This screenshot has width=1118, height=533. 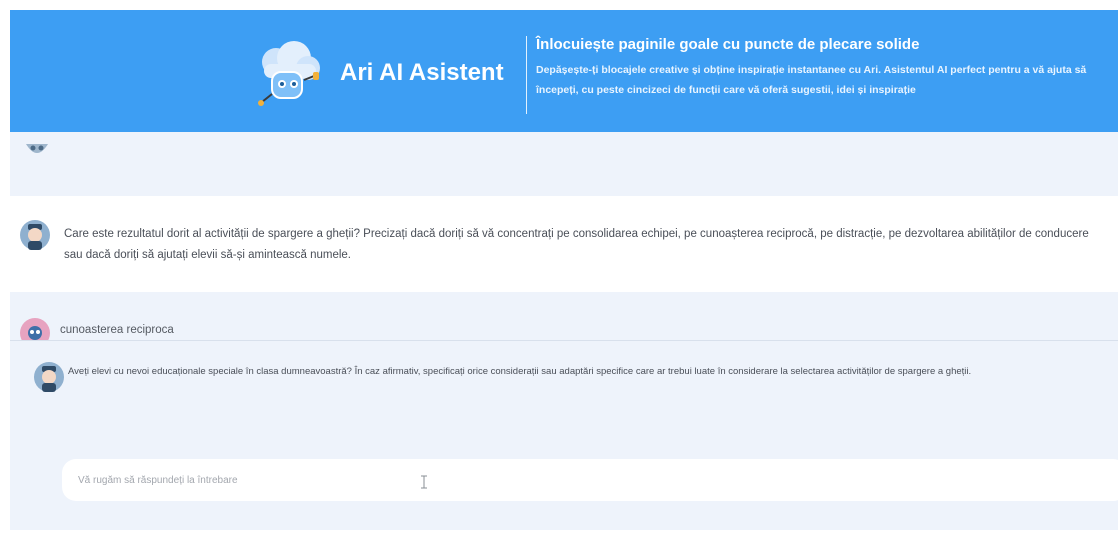 I want to click on user-message-text: cunoasterea reciproca, so click(x=117, y=330).